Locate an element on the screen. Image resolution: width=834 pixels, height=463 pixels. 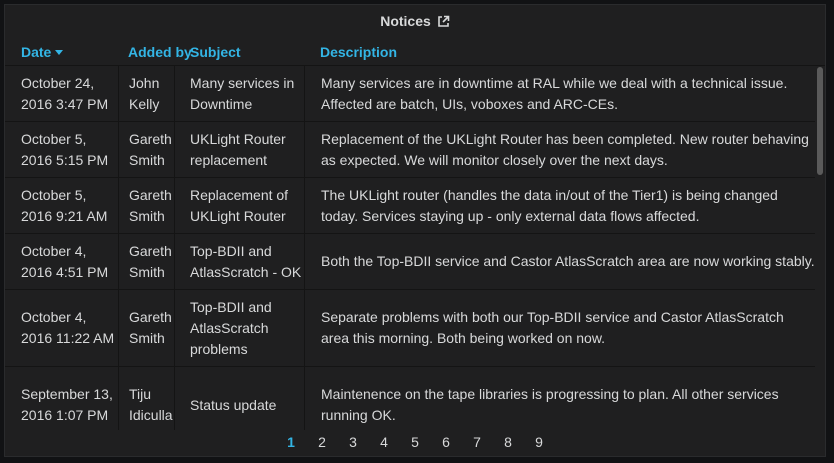
cell-date: October 4, 2016 11:22 AM is located at coordinates (68, 327).